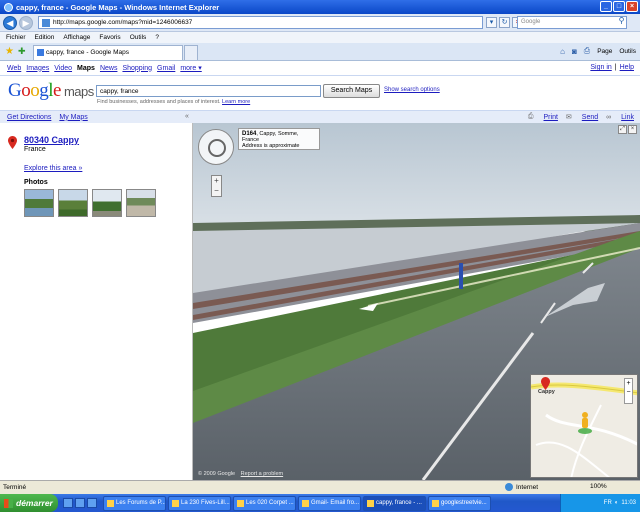 This screenshot has width=640, height=512. What do you see at coordinates (606, 6) in the screenshot?
I see `minimize-button: _` at bounding box center [606, 6].